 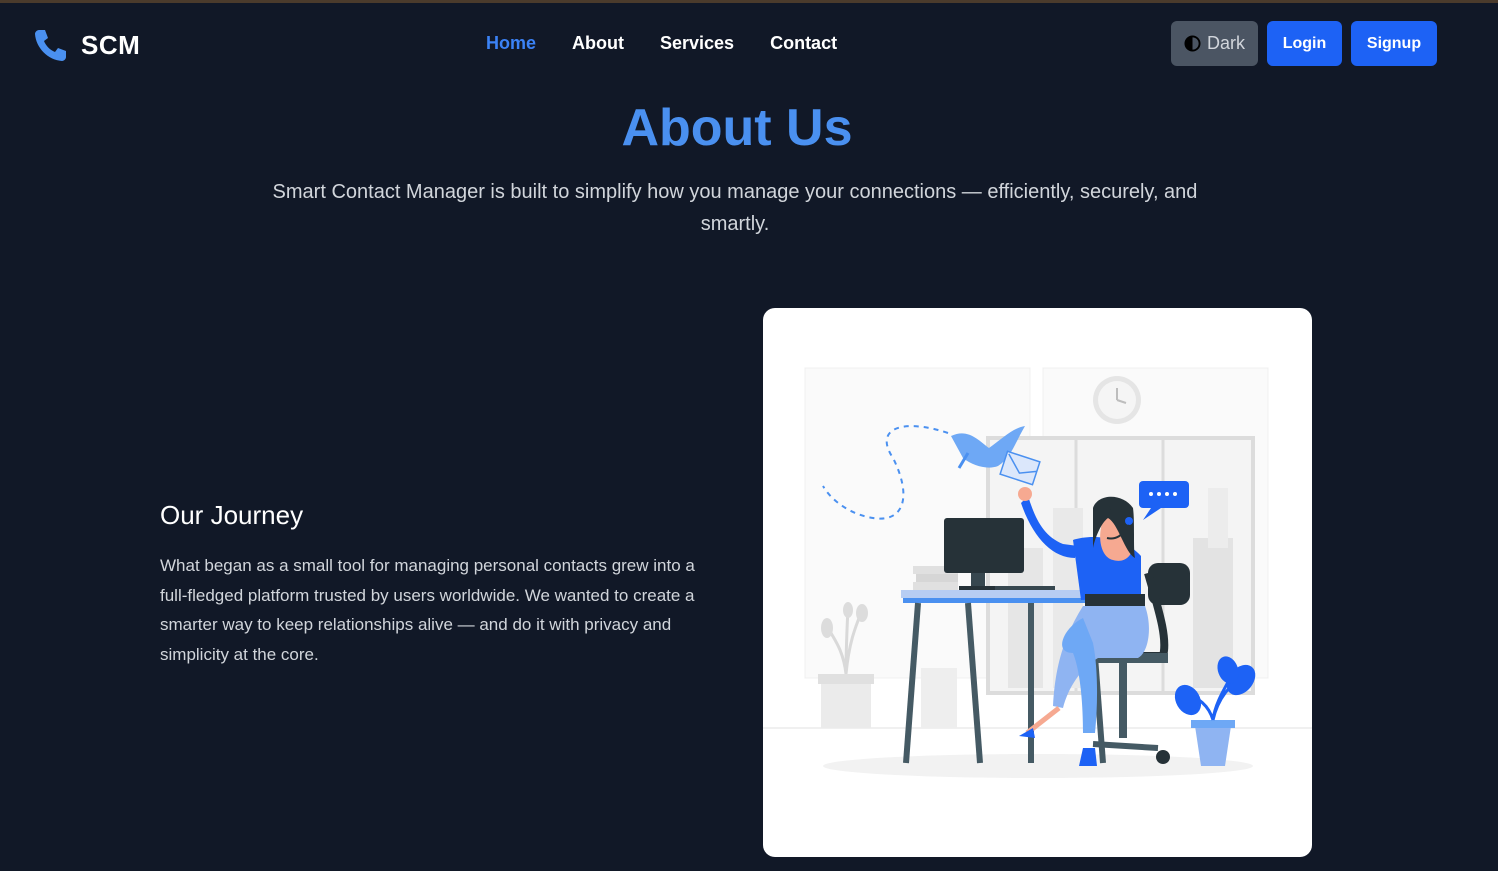 What do you see at coordinates (232, 515) in the screenshot?
I see `journey-heading: Our Journey` at bounding box center [232, 515].